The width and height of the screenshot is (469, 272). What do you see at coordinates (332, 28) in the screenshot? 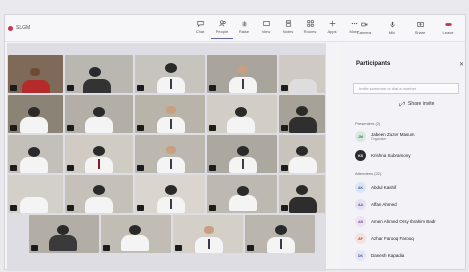
I see `apps-button: Apps` at bounding box center [332, 28].